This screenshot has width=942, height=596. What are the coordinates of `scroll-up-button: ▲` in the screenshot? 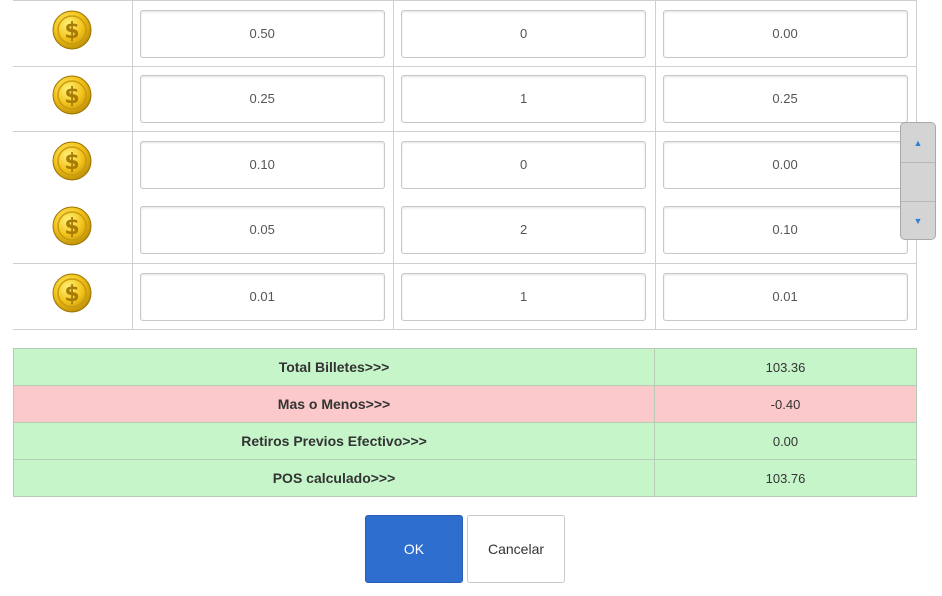 It's located at (918, 143).